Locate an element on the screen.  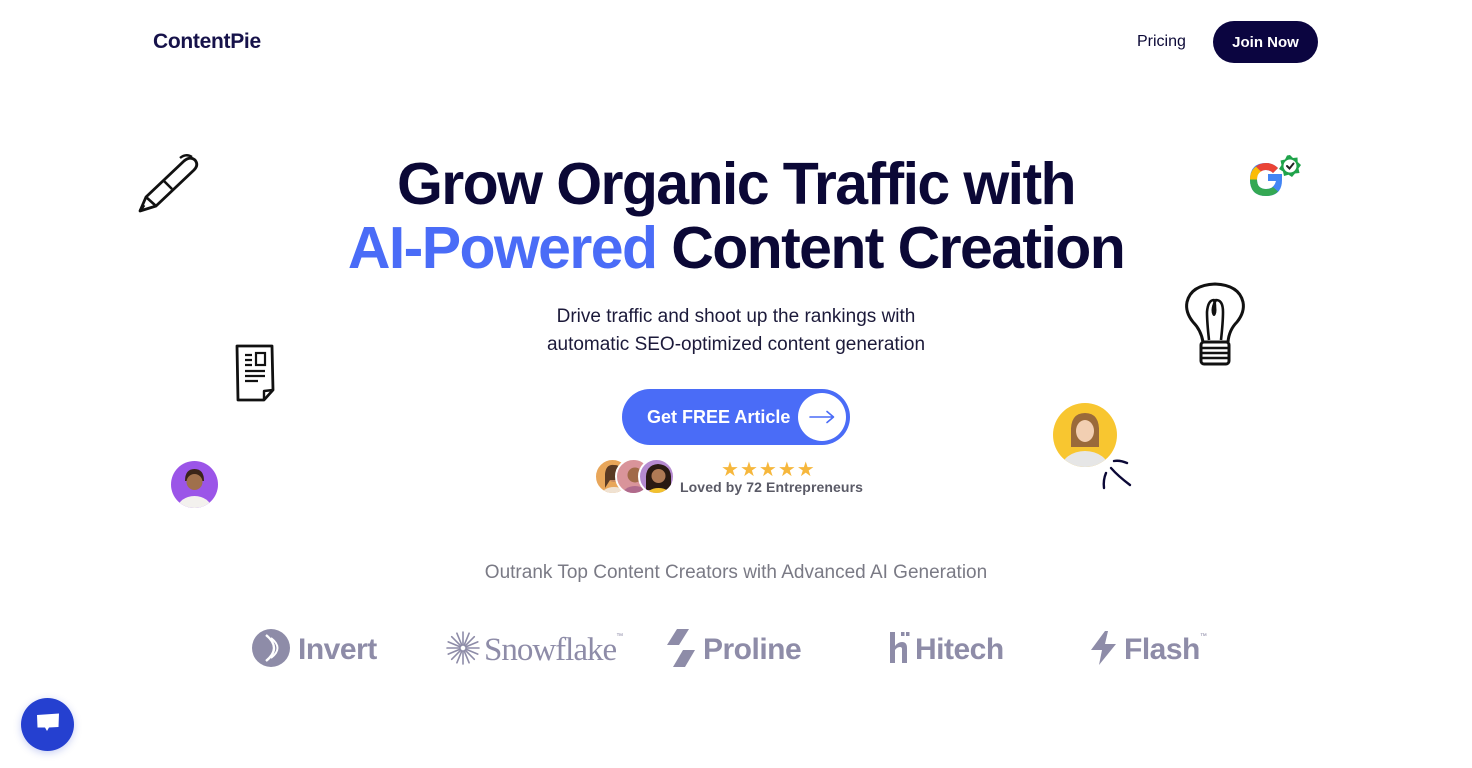
hitech-h-icon is located at coordinates (900, 650).